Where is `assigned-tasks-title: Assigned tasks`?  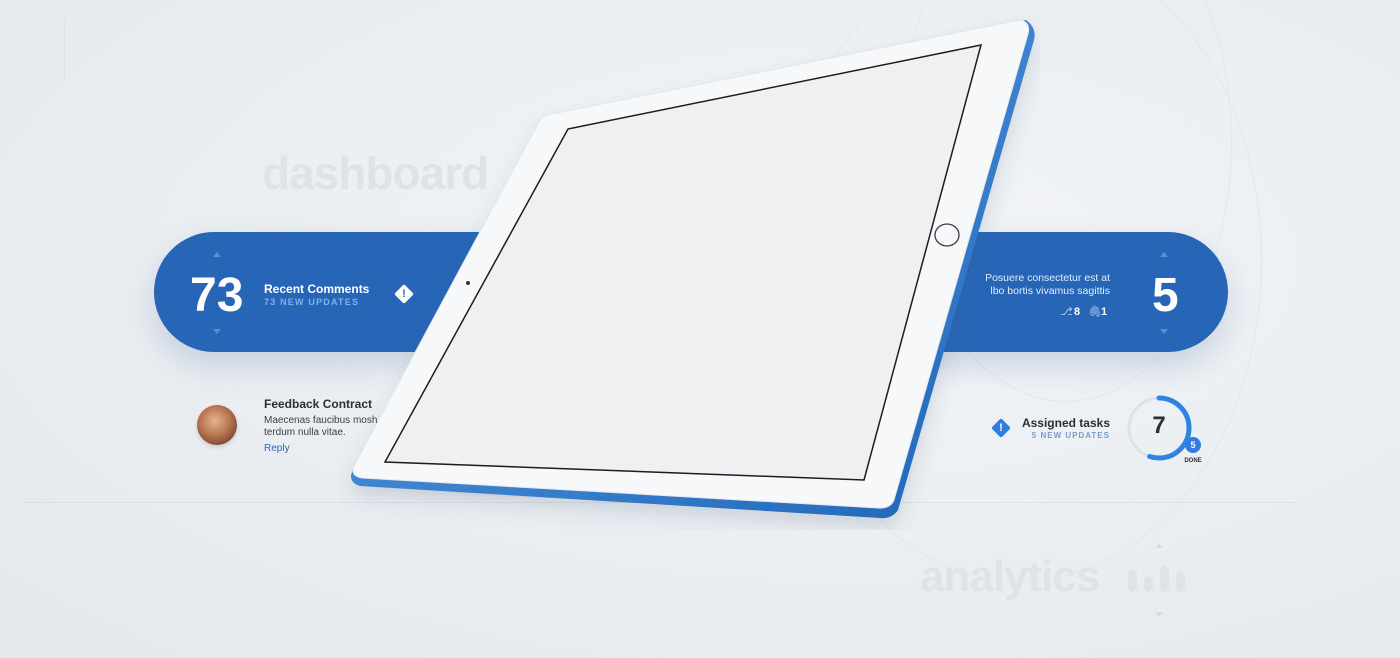 assigned-tasks-title: Assigned tasks is located at coordinates (1065, 423).